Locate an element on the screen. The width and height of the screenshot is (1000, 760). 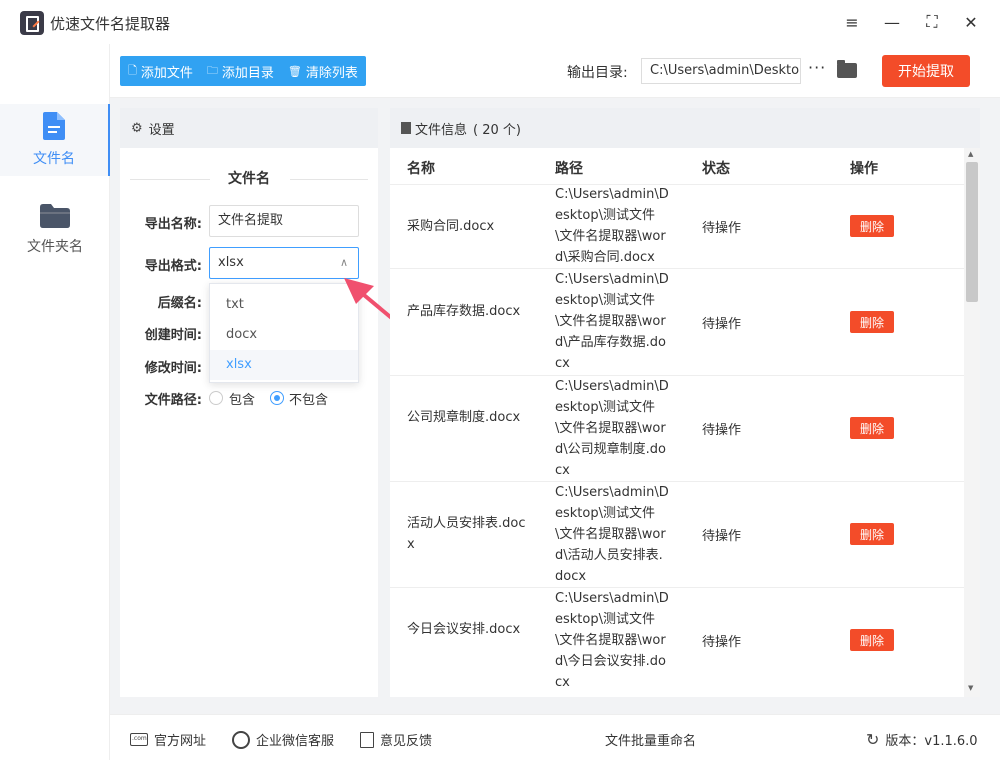
file-name: 采购合同.docx is located at coordinates (451, 226).